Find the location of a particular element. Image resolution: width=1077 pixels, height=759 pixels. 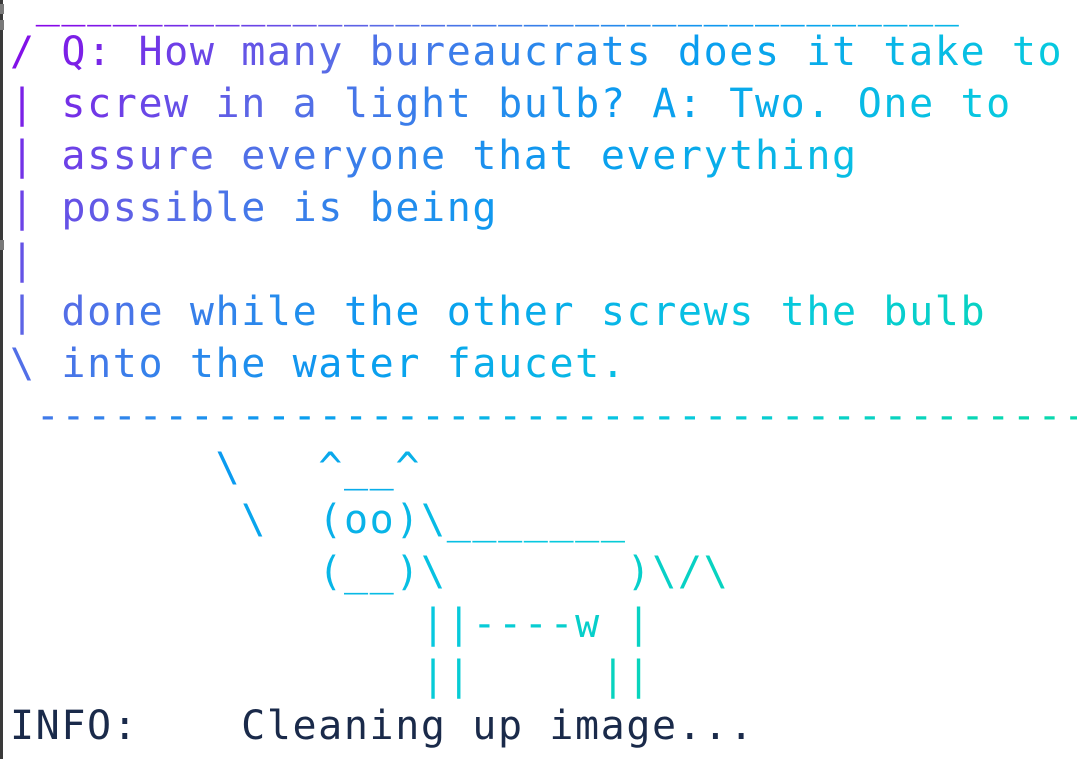

cowsay-line: | | is located at coordinates (23, 260).